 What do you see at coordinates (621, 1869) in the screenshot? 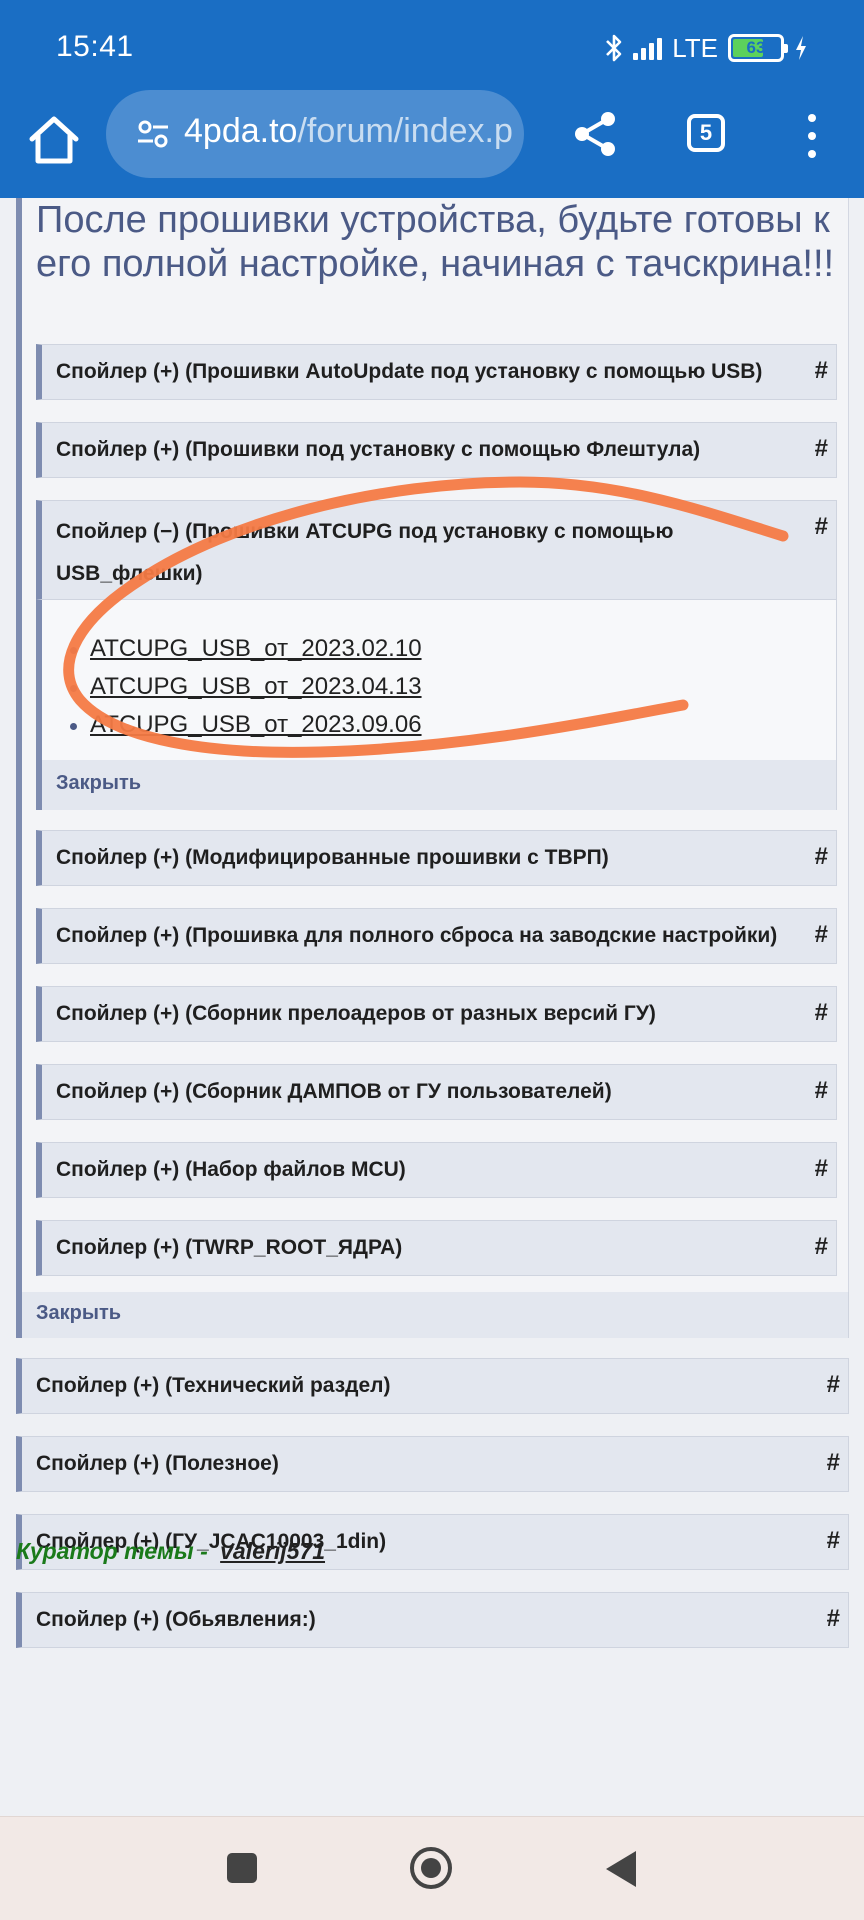
I see `back-triangle-icon` at bounding box center [621, 1869].